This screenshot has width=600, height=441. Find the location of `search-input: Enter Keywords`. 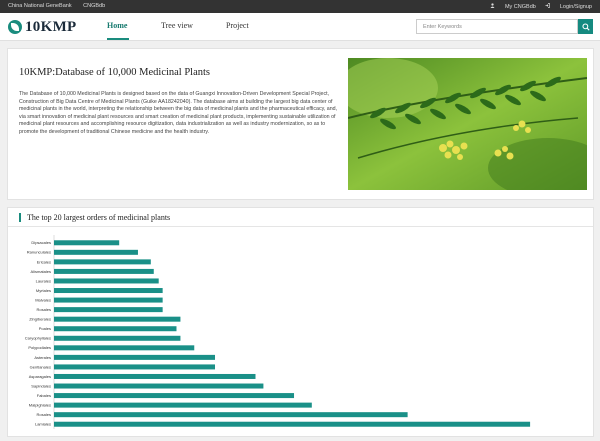

search-input: Enter Keywords is located at coordinates (497, 26).